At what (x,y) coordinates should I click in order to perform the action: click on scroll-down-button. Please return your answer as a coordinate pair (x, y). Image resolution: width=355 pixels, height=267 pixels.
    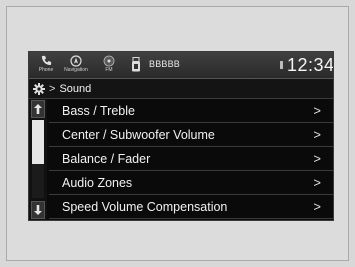
    Looking at the image, I should click on (38, 210).